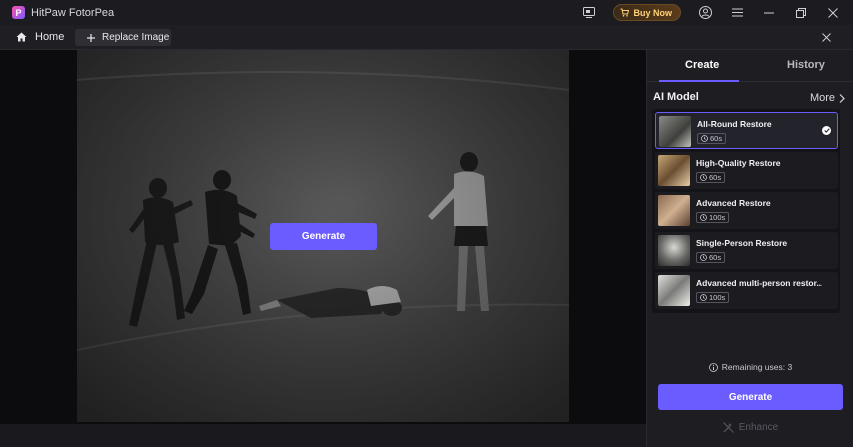  I want to click on restore-window-icon, so click(801, 12).